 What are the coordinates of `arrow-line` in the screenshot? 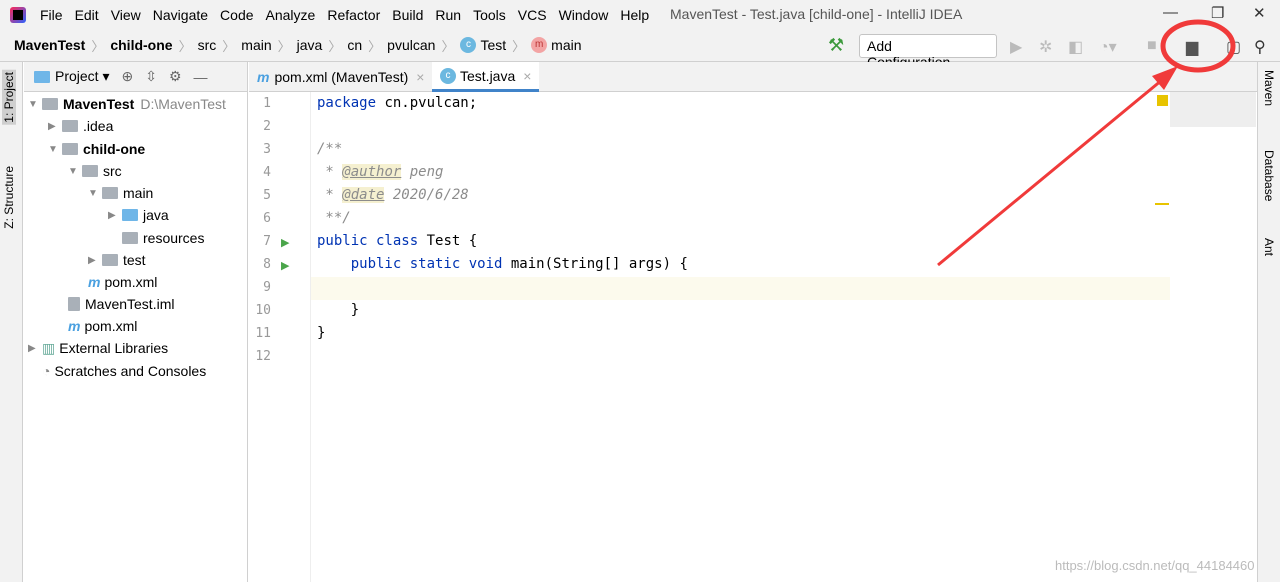 It's located at (1053, 170).